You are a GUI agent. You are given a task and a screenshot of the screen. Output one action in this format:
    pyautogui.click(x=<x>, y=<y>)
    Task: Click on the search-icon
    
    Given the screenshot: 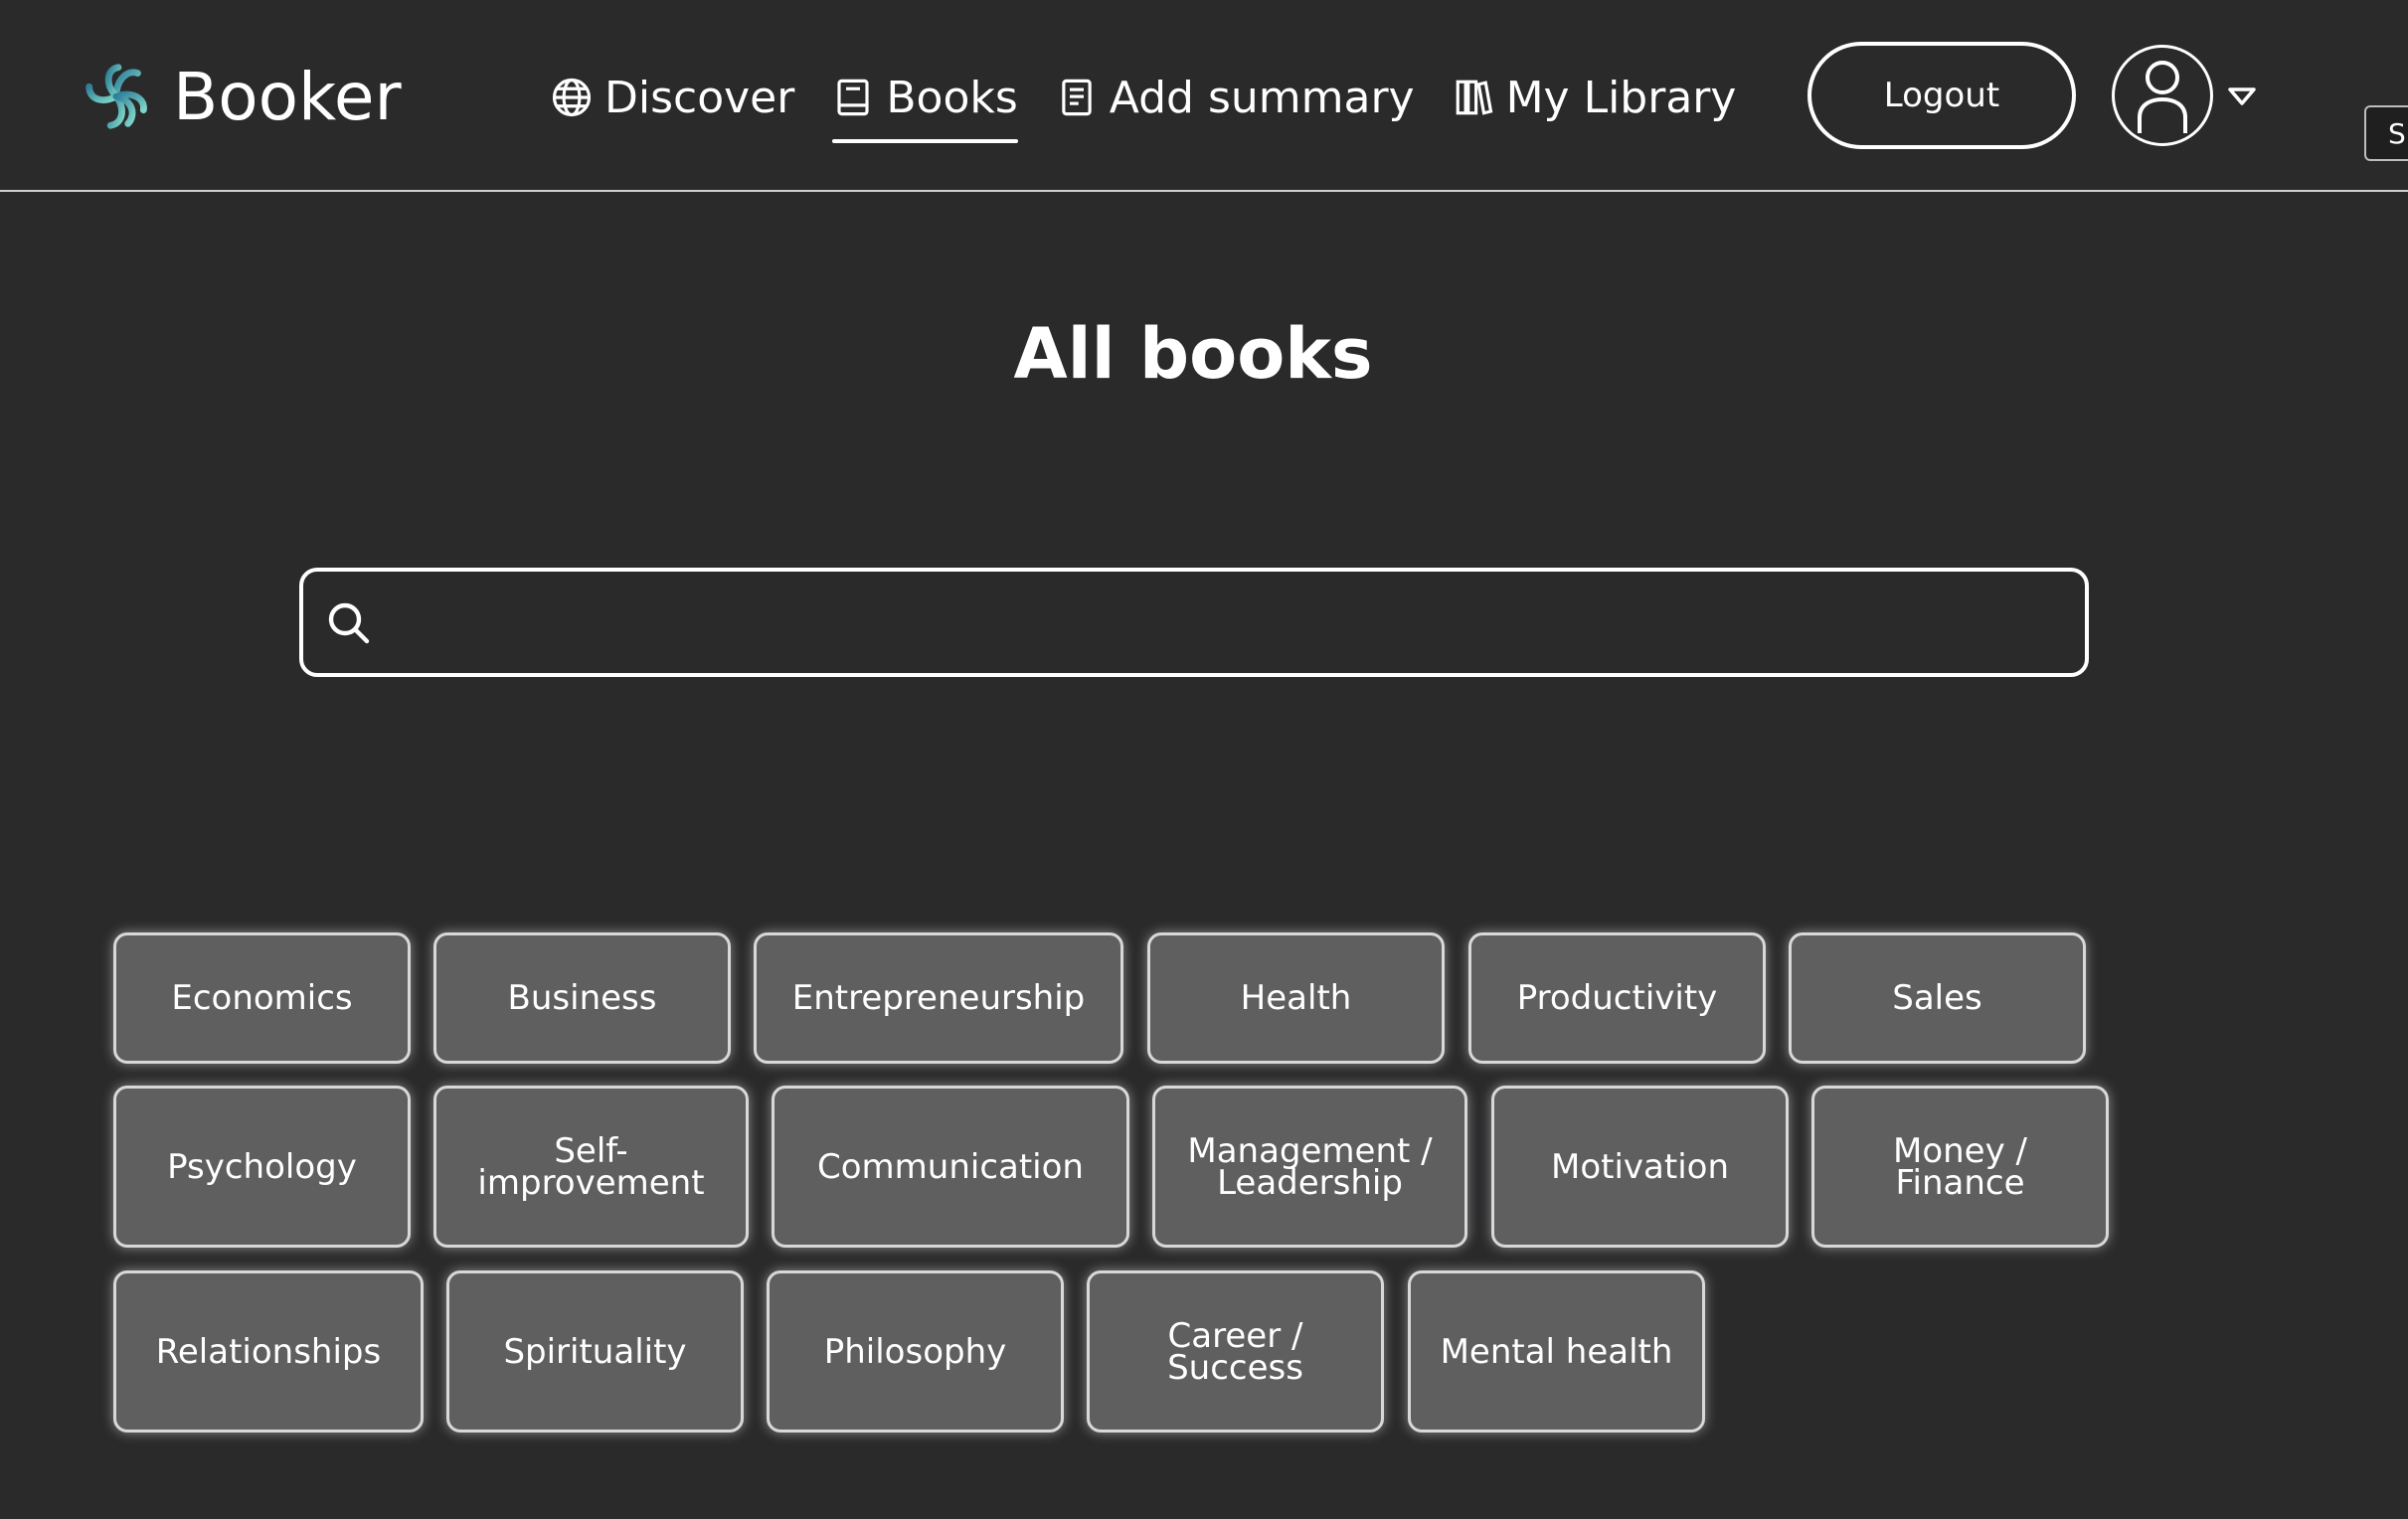 What is the action you would take?
    pyautogui.click(x=349, y=623)
    